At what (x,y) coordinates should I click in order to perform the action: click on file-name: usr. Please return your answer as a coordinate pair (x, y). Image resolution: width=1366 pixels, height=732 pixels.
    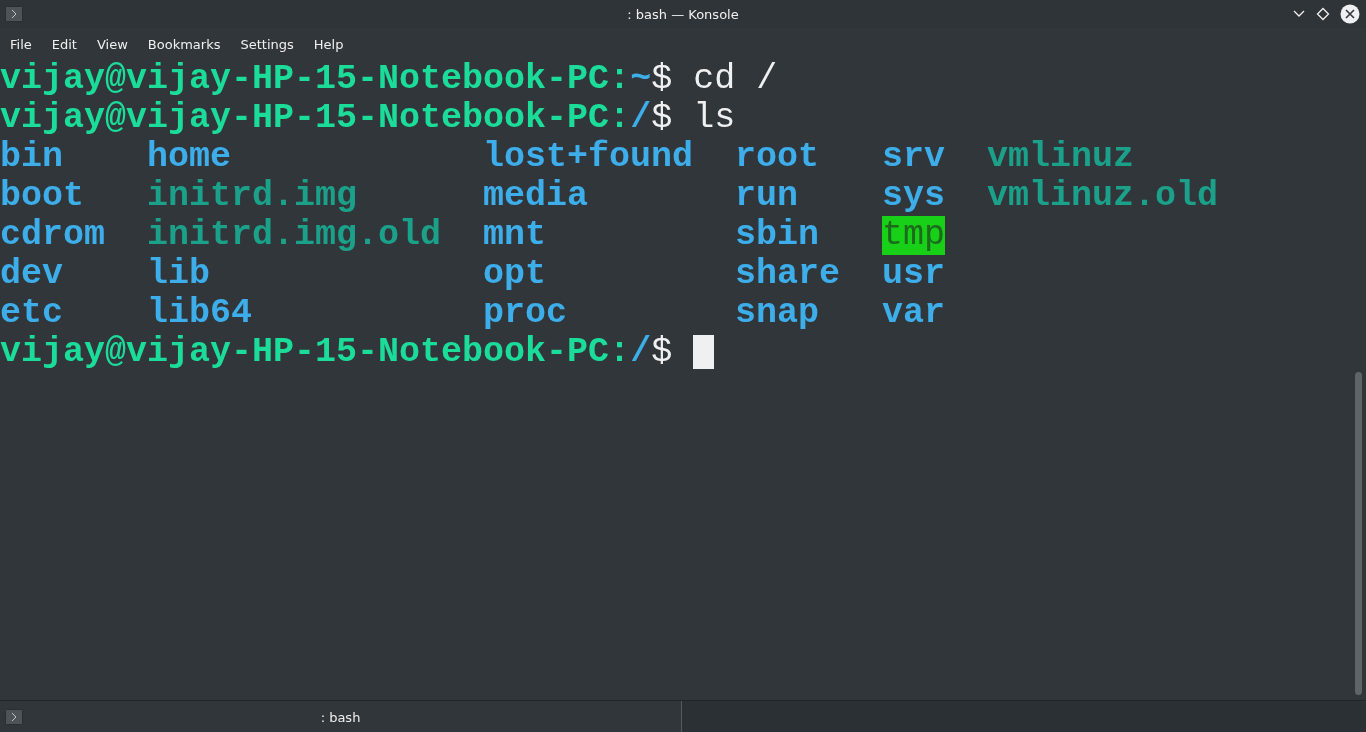
    Looking at the image, I should click on (913, 274).